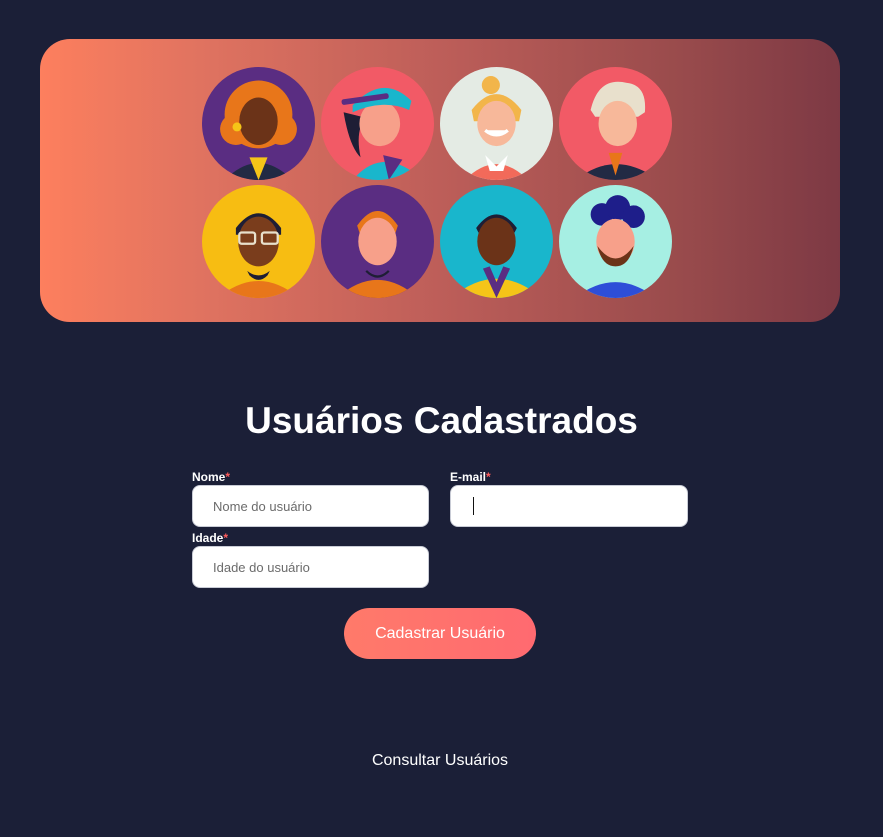  Describe the element at coordinates (441, 420) in the screenshot. I see `page-title: Usuários Cadastrados` at that location.